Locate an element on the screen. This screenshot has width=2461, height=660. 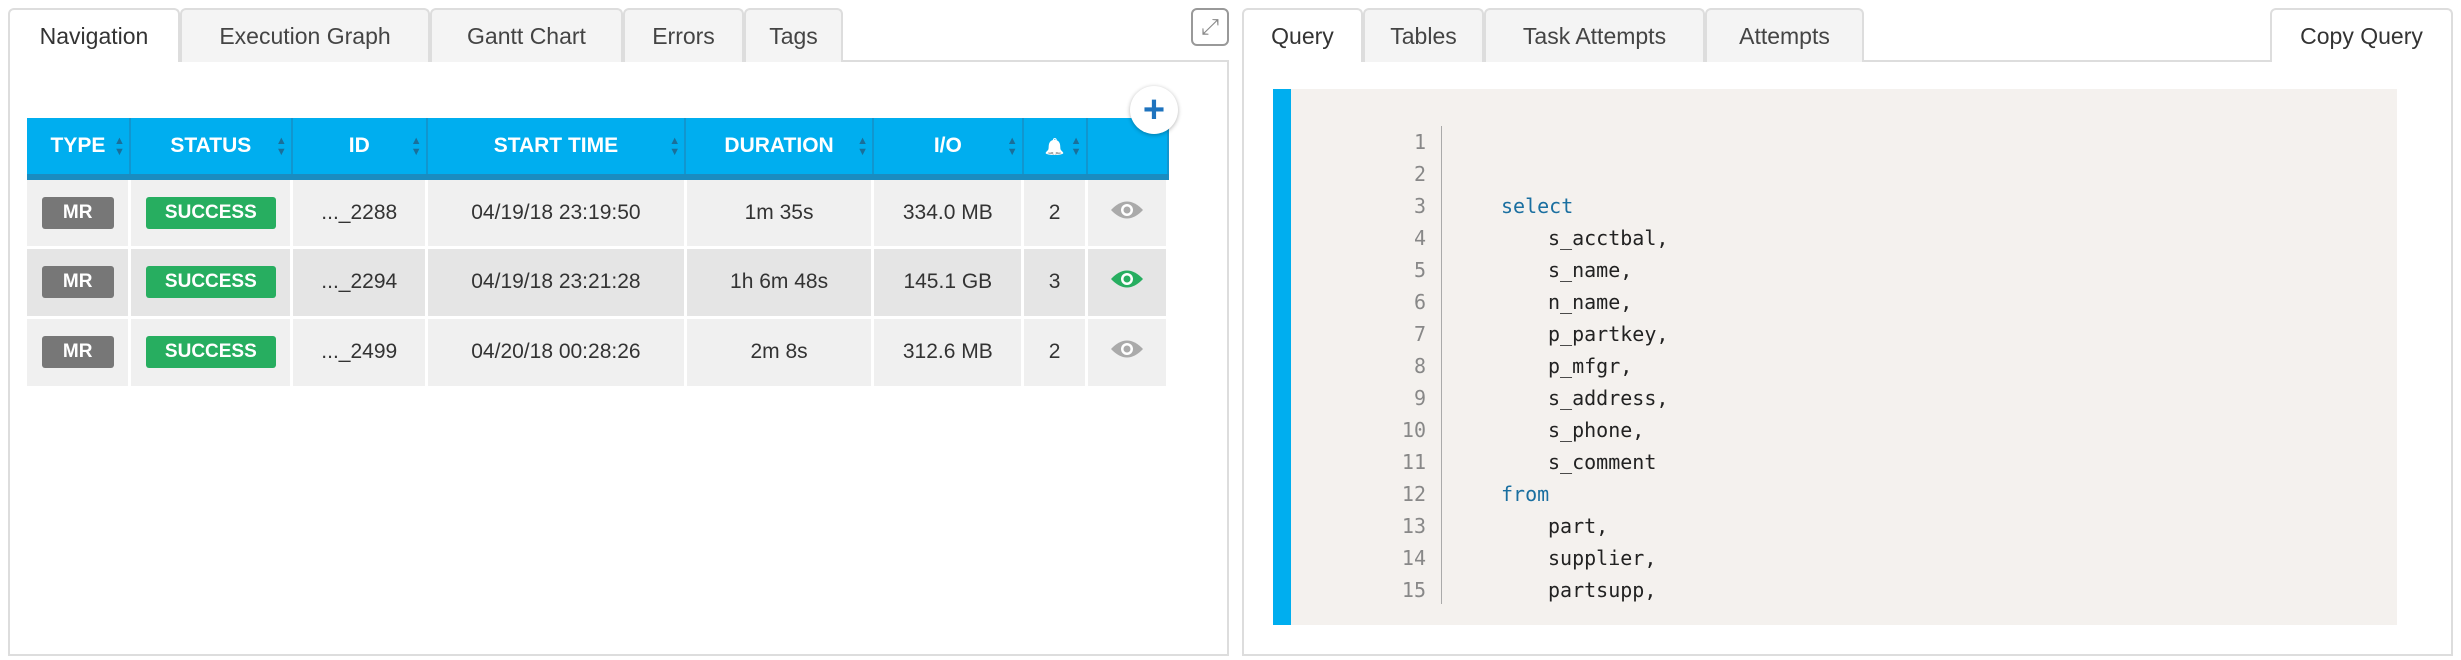
line-number: 12 is located at coordinates (1413, 494).